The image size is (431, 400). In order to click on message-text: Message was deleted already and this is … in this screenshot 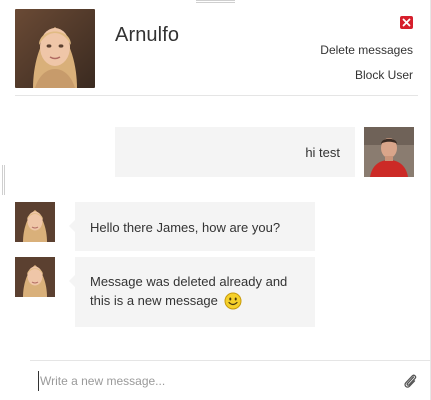, I will do `click(189, 291)`.